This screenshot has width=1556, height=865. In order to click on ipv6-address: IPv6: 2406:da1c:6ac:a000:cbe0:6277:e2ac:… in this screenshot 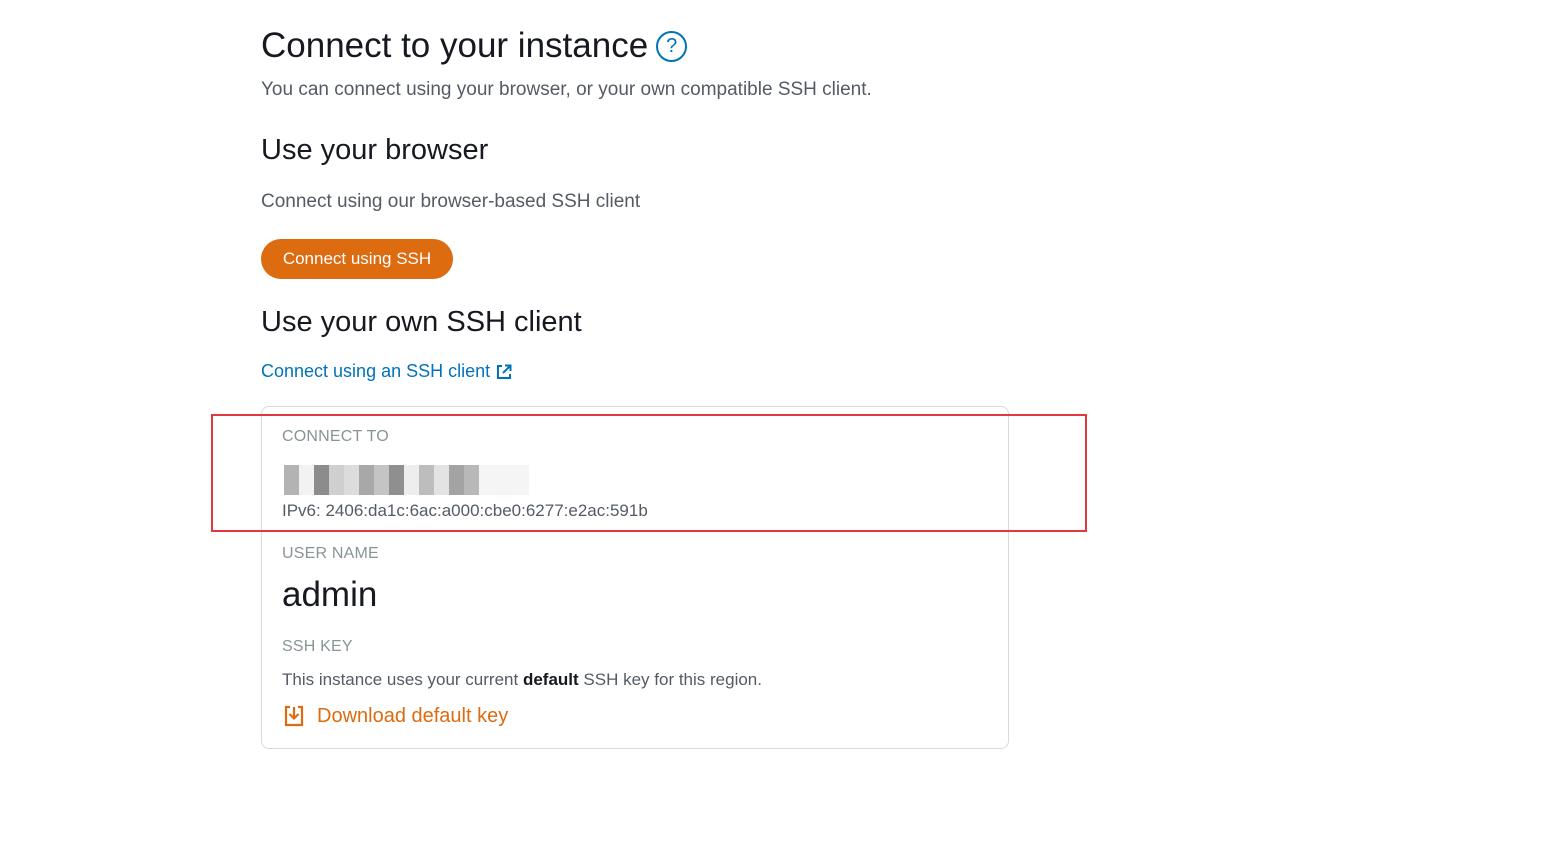, I will do `click(465, 510)`.